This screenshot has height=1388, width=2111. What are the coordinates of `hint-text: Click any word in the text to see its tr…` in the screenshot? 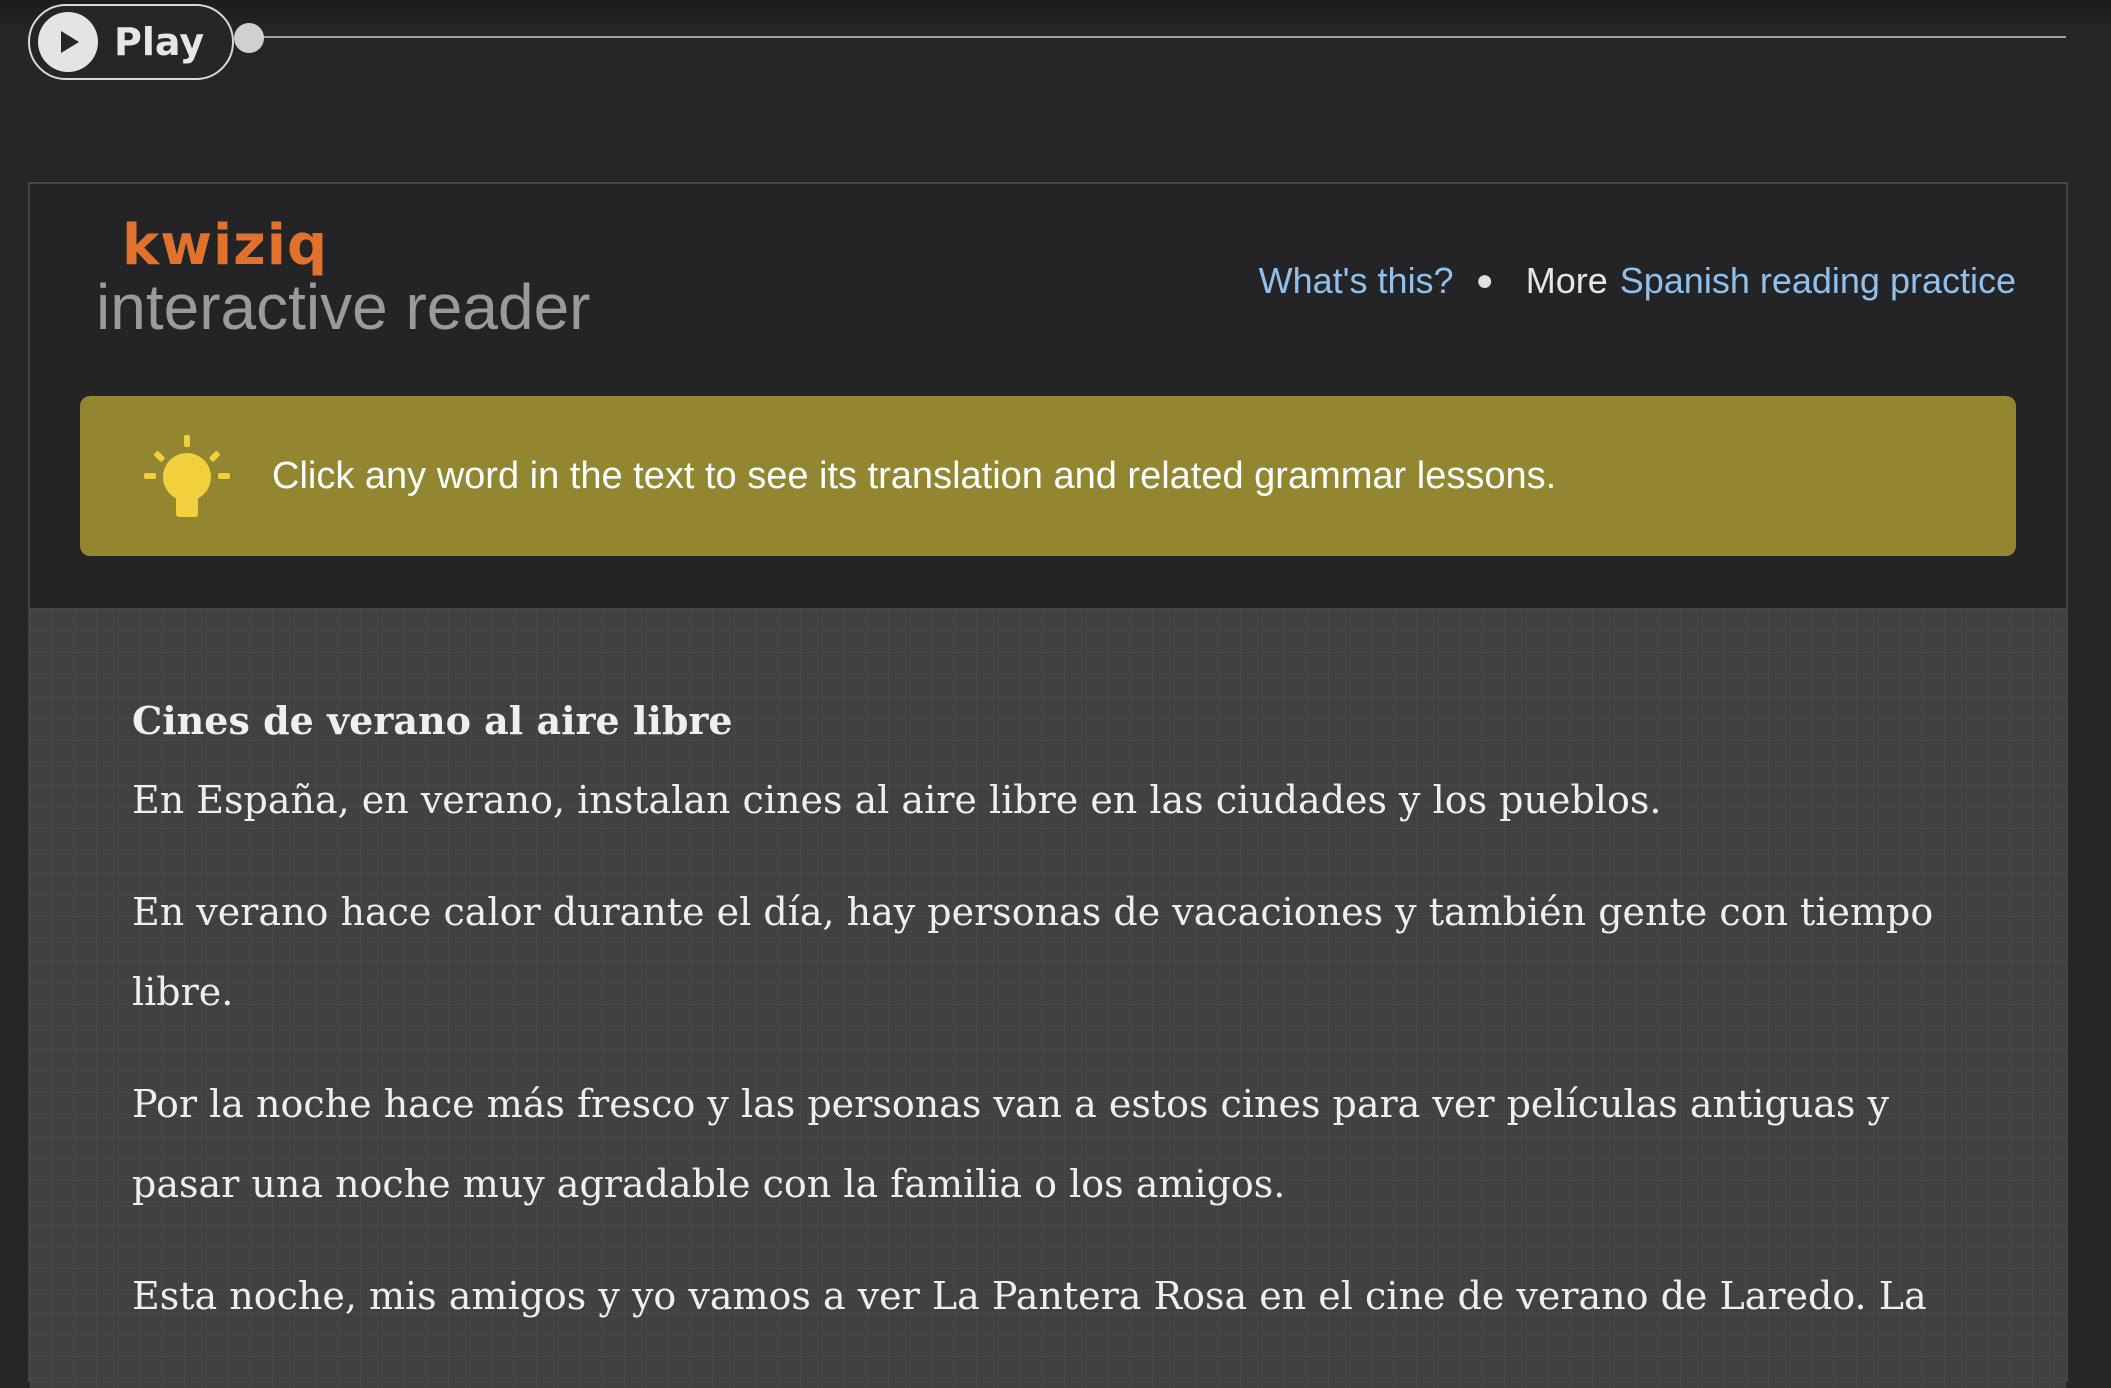 It's located at (914, 475).